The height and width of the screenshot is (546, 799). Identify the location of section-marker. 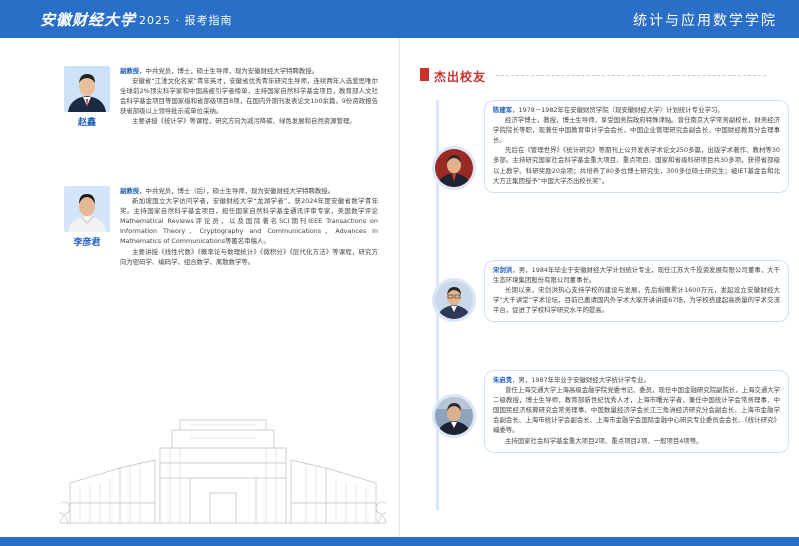
(424, 74).